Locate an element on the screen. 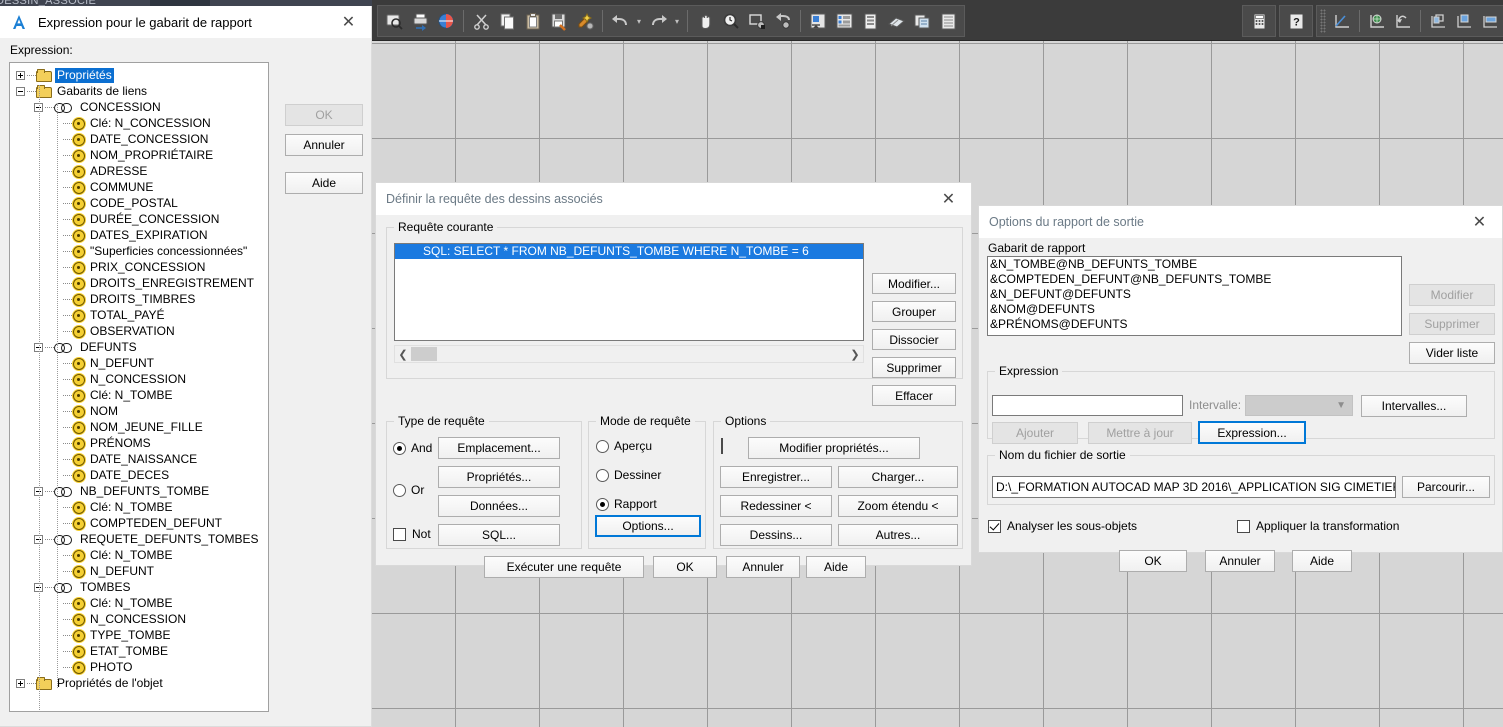 The width and height of the screenshot is (1503, 727). tree-item: OBSERVATION is located at coordinates (139, 331).